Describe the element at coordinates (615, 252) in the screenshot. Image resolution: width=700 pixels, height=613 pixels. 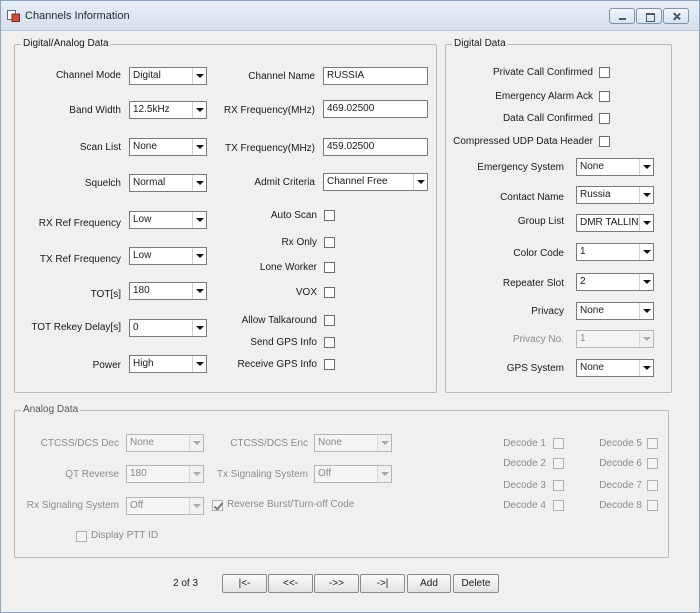
I see `color-code-select: 1` at that location.